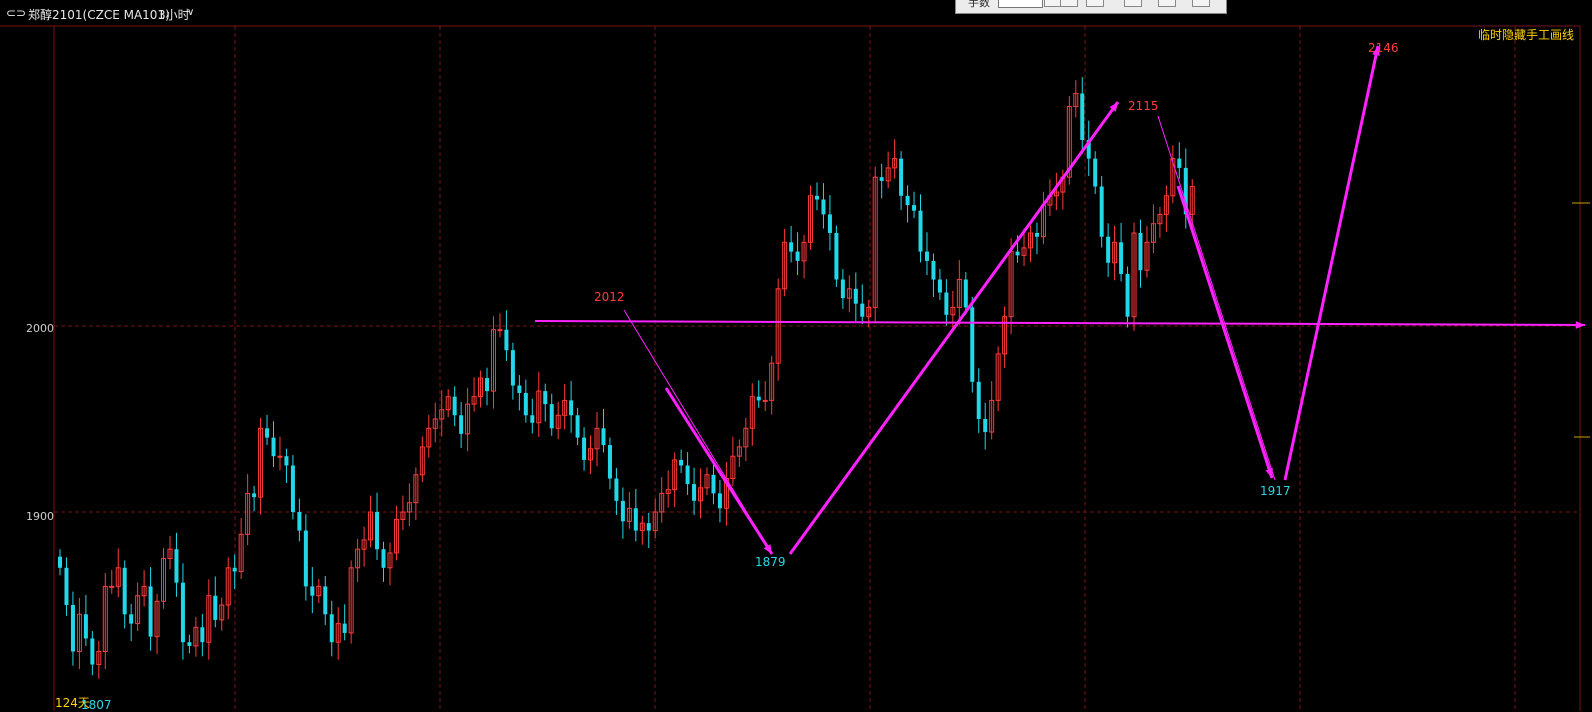  I want to click on high-label-2012: 2012, so click(609, 297).